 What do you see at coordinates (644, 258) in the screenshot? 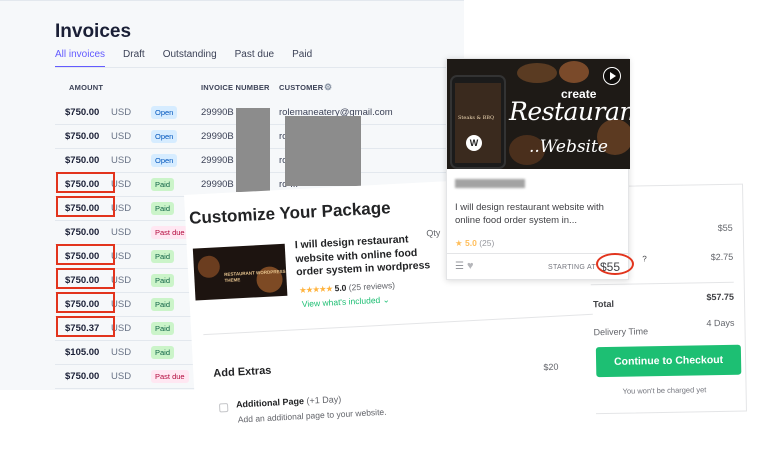
I see `help-icon: ?` at bounding box center [644, 258].